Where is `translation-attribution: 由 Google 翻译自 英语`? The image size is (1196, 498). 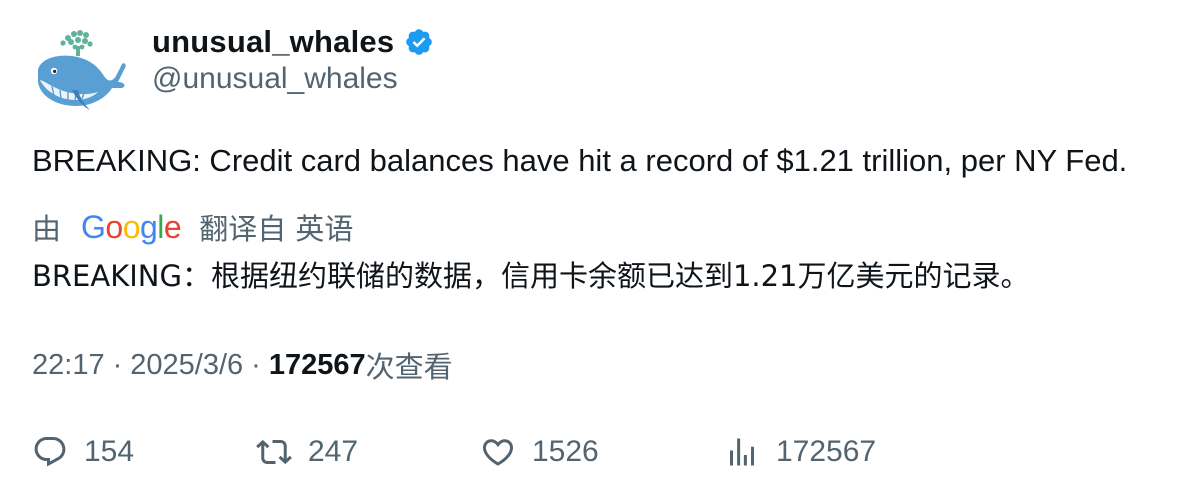 translation-attribution: 由 Google 翻译自 英语 is located at coordinates (192, 227).